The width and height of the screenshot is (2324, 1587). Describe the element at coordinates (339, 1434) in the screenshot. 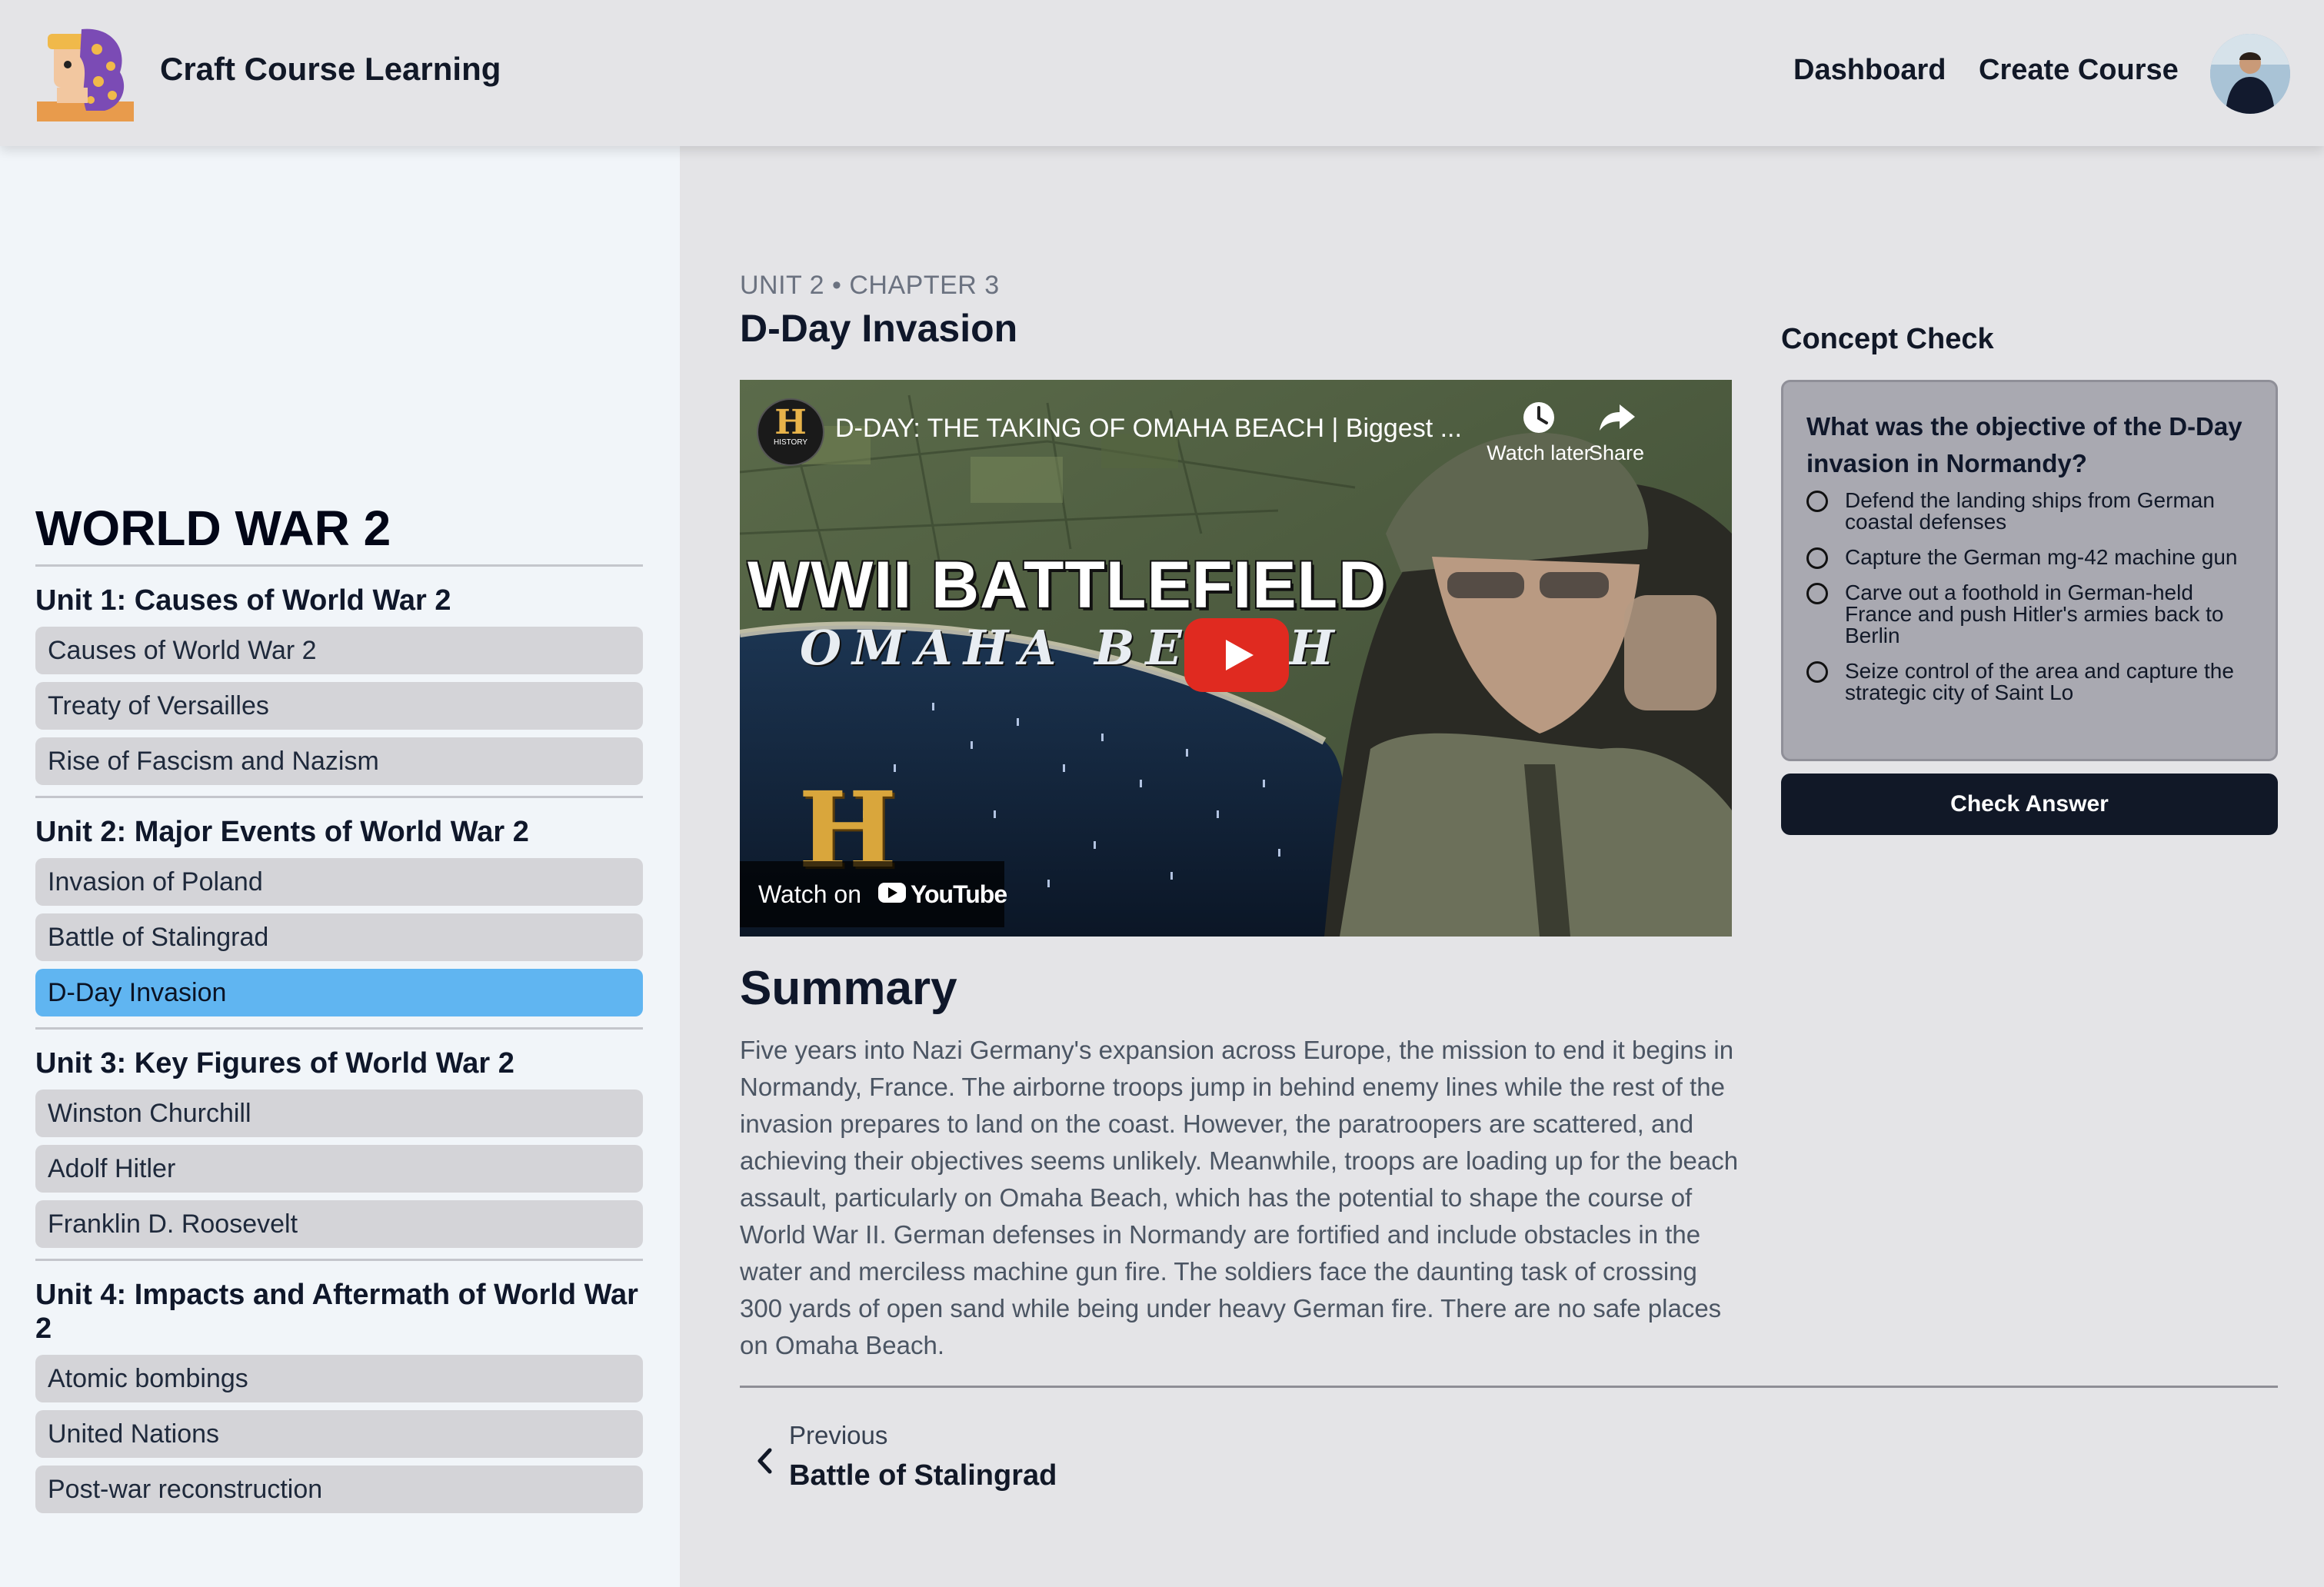

I see `chapter-item: United Nations` at that location.